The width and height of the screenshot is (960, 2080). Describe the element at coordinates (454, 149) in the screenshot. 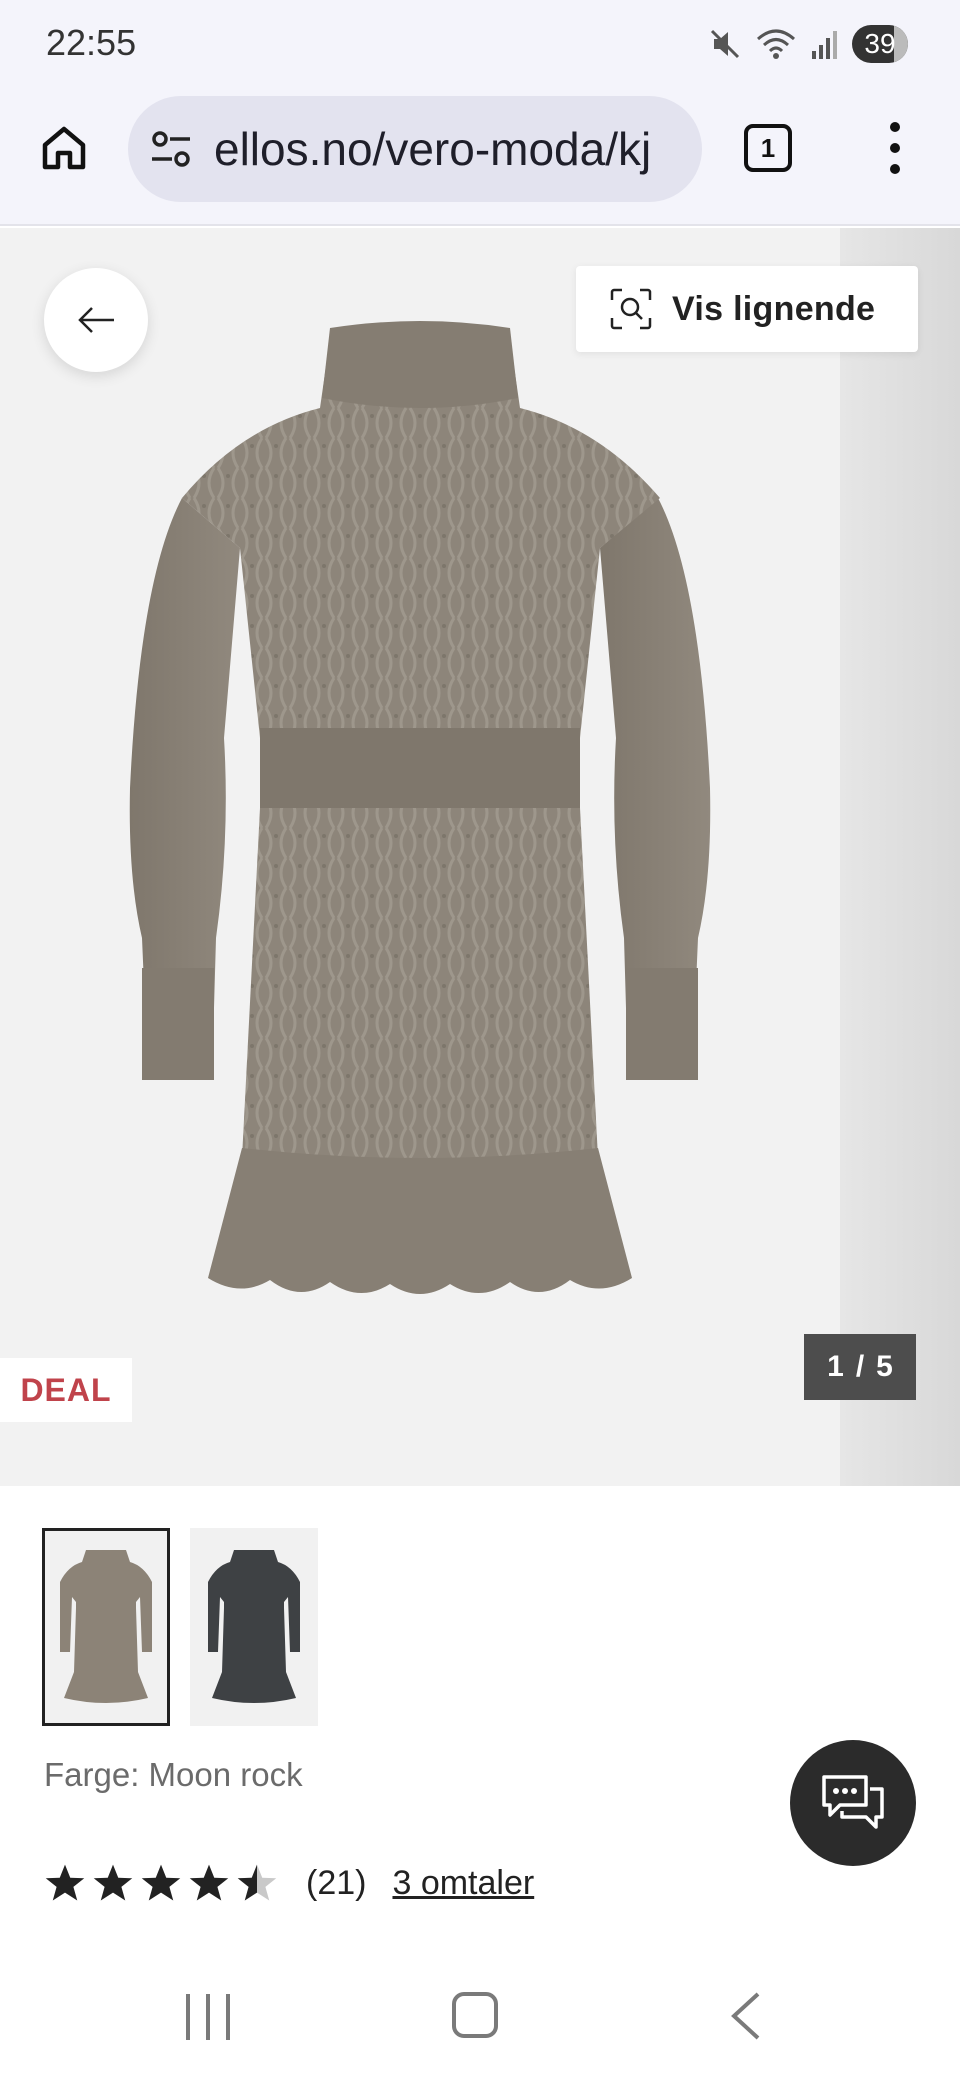

I see `url-text: ellos.no/vero-moda/kj` at that location.